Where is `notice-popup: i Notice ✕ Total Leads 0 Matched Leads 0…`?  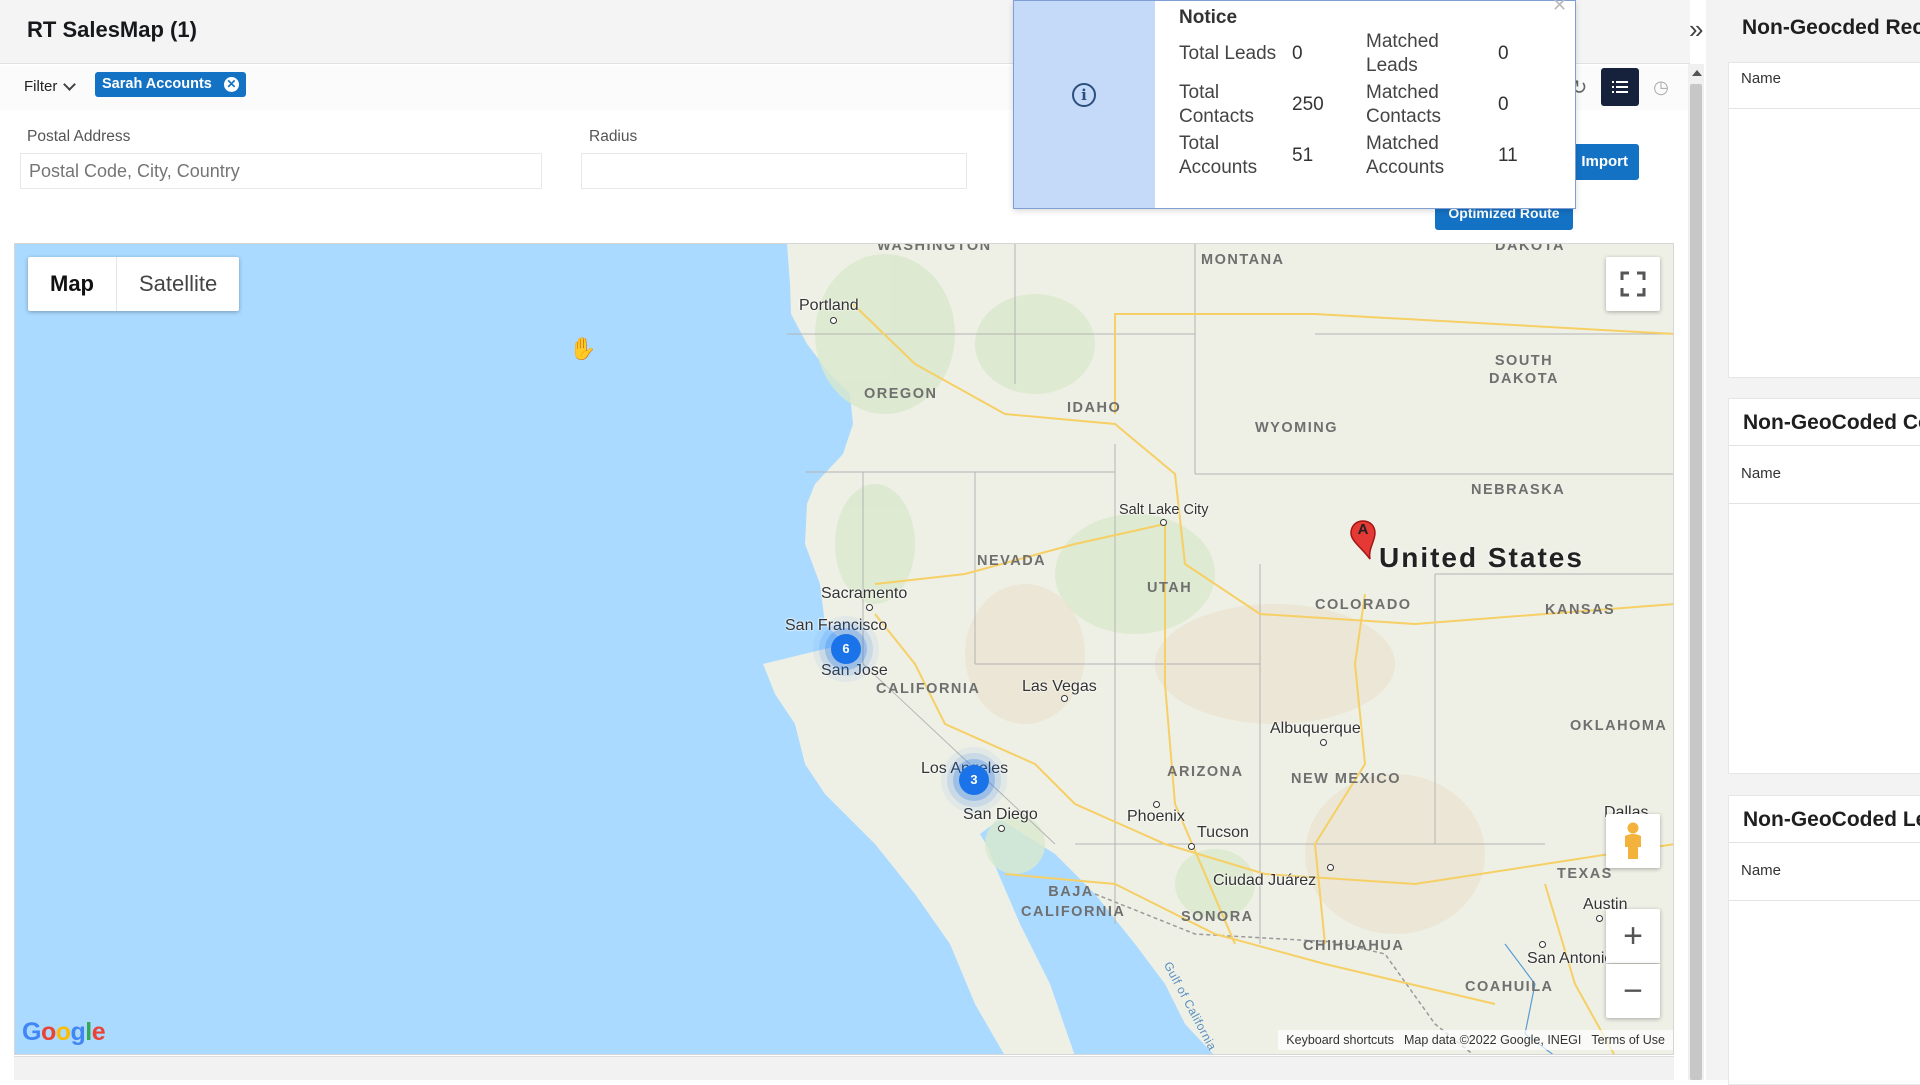 notice-popup: i Notice ✕ Total Leads 0 Matched Leads 0… is located at coordinates (1294, 104).